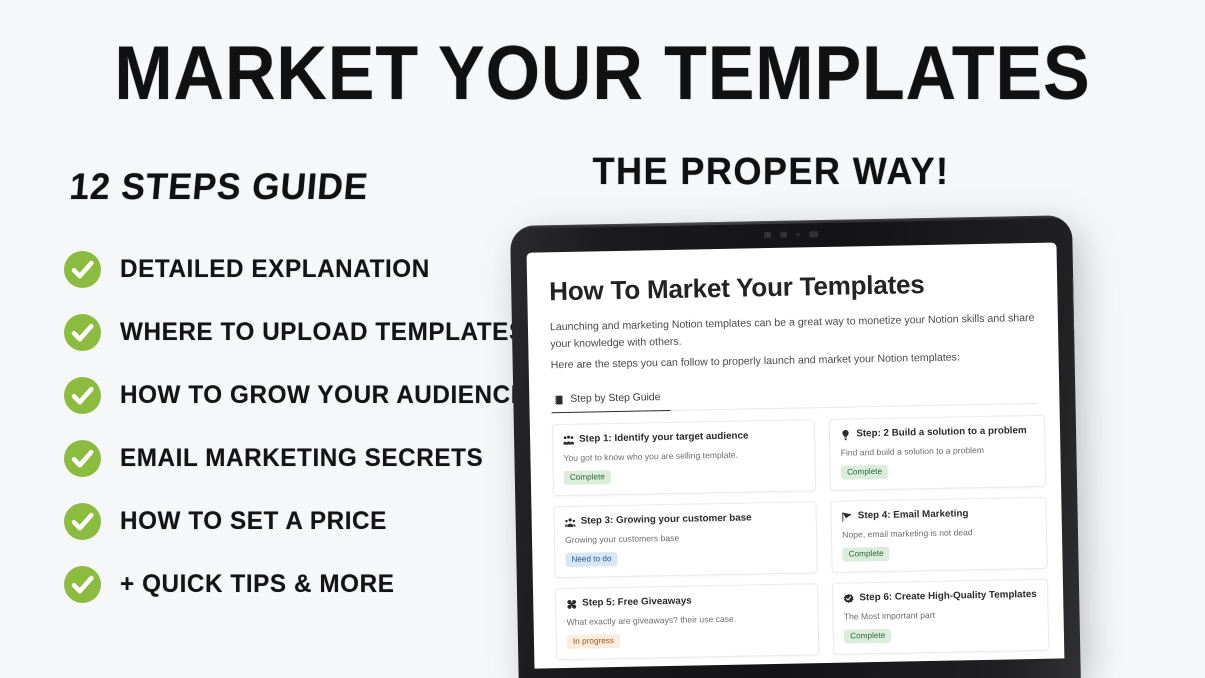 This screenshot has height=678, width=1205. I want to click on group-growth-icon, so click(570, 522).